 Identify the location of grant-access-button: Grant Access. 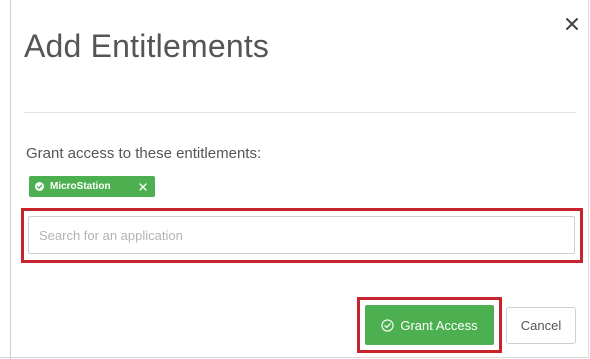
(429, 325).